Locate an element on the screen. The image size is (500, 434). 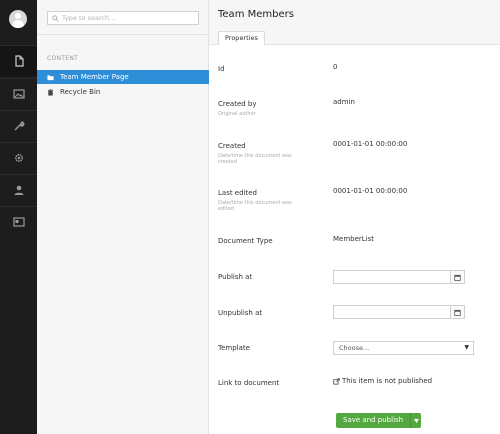
document-icon is located at coordinates (19, 61).